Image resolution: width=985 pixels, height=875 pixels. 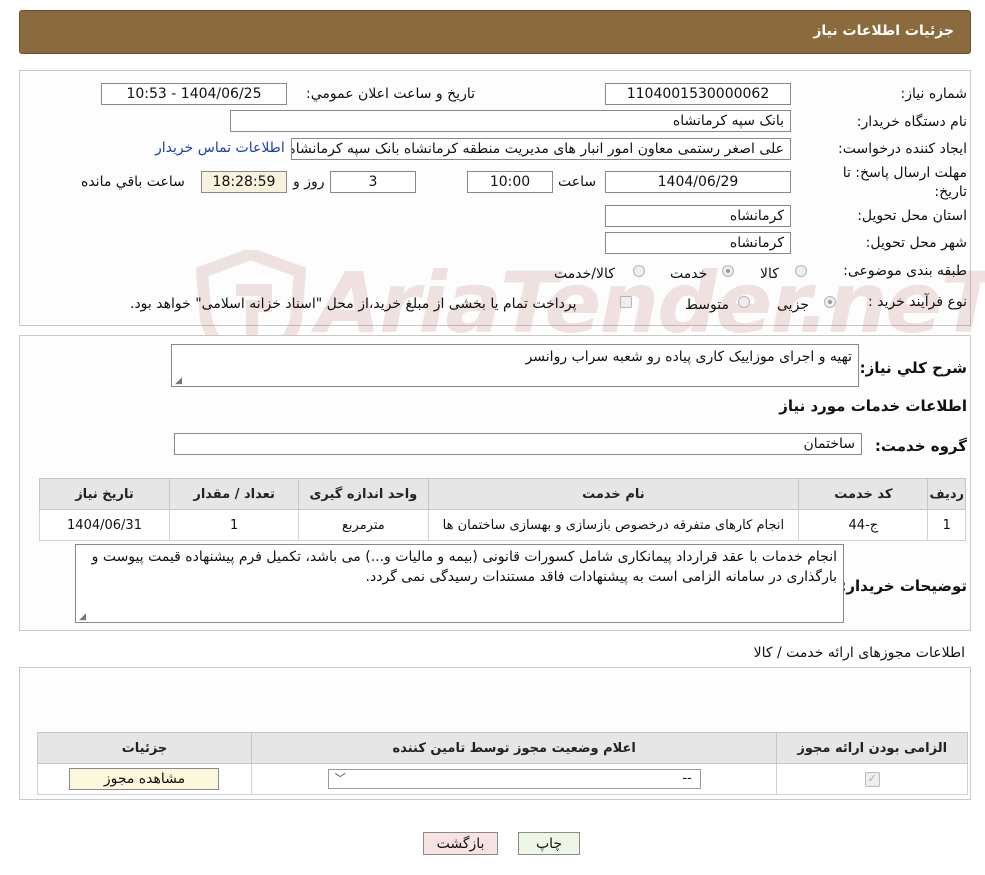 What do you see at coordinates (698, 243) in the screenshot?
I see `city-field: کرمانشاه` at bounding box center [698, 243].